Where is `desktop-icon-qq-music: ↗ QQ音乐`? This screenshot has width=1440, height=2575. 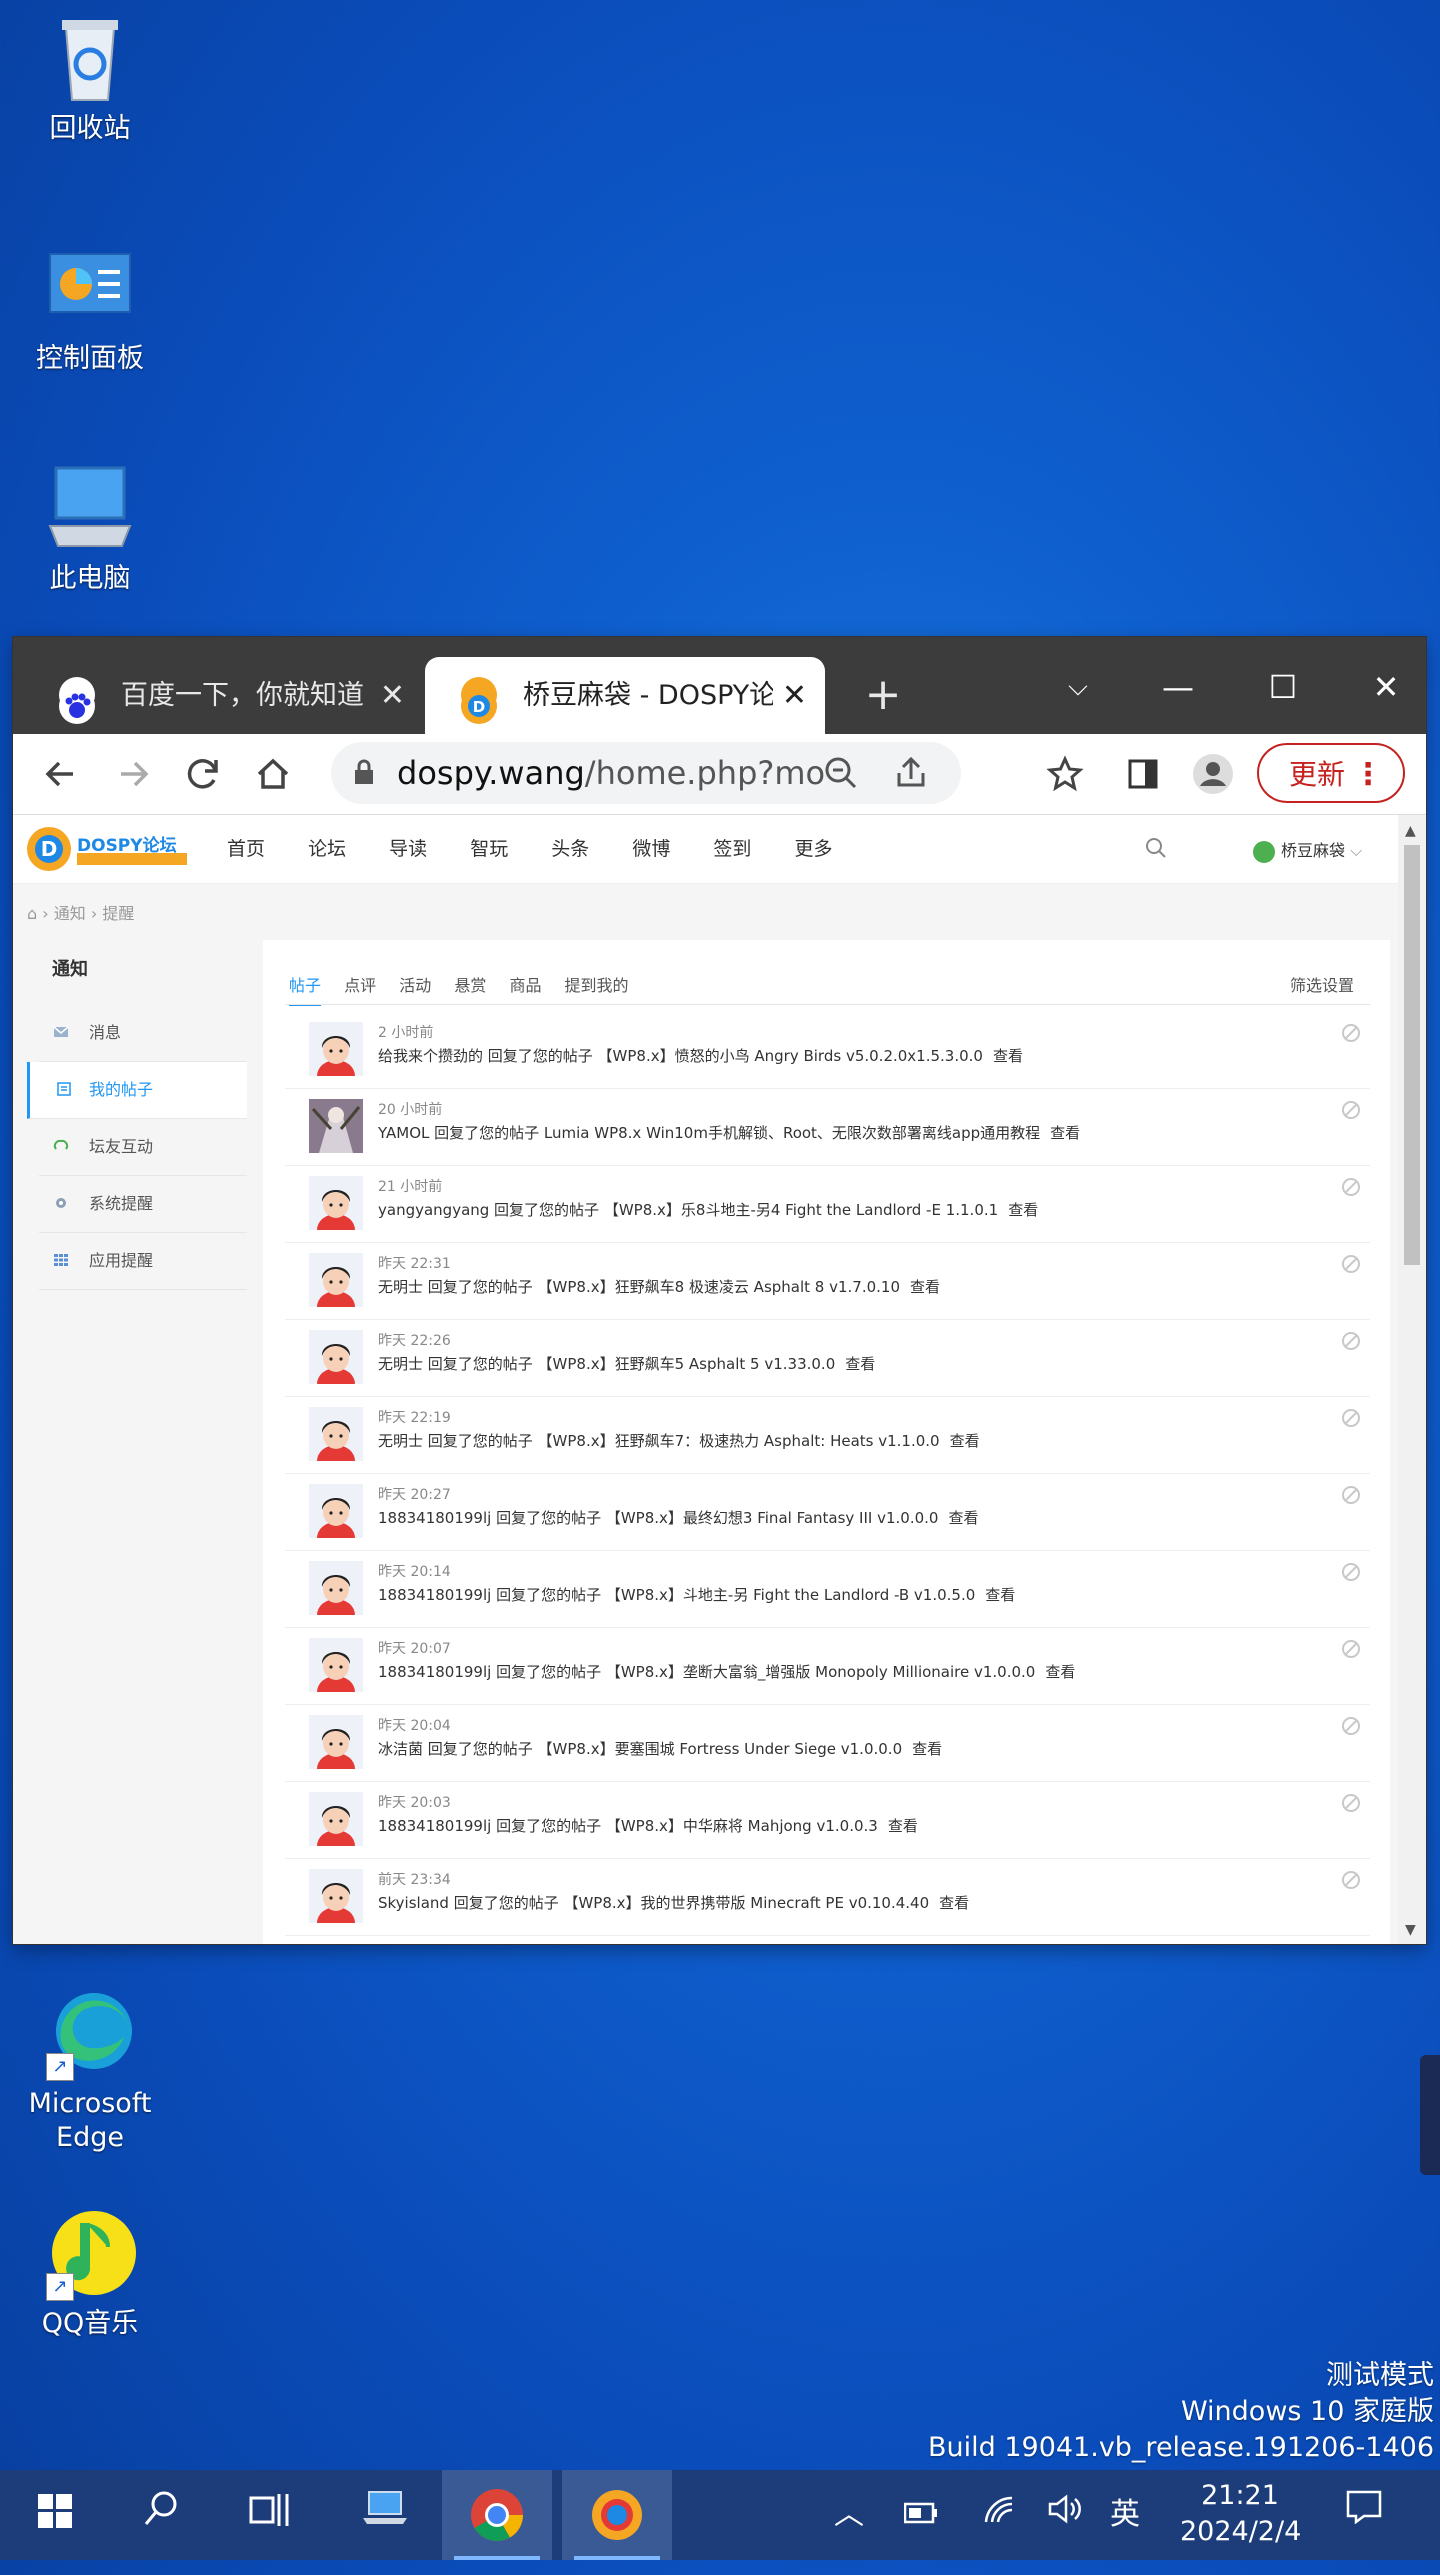 desktop-icon-qq-music: ↗ QQ音乐 is located at coordinates (90, 2273).